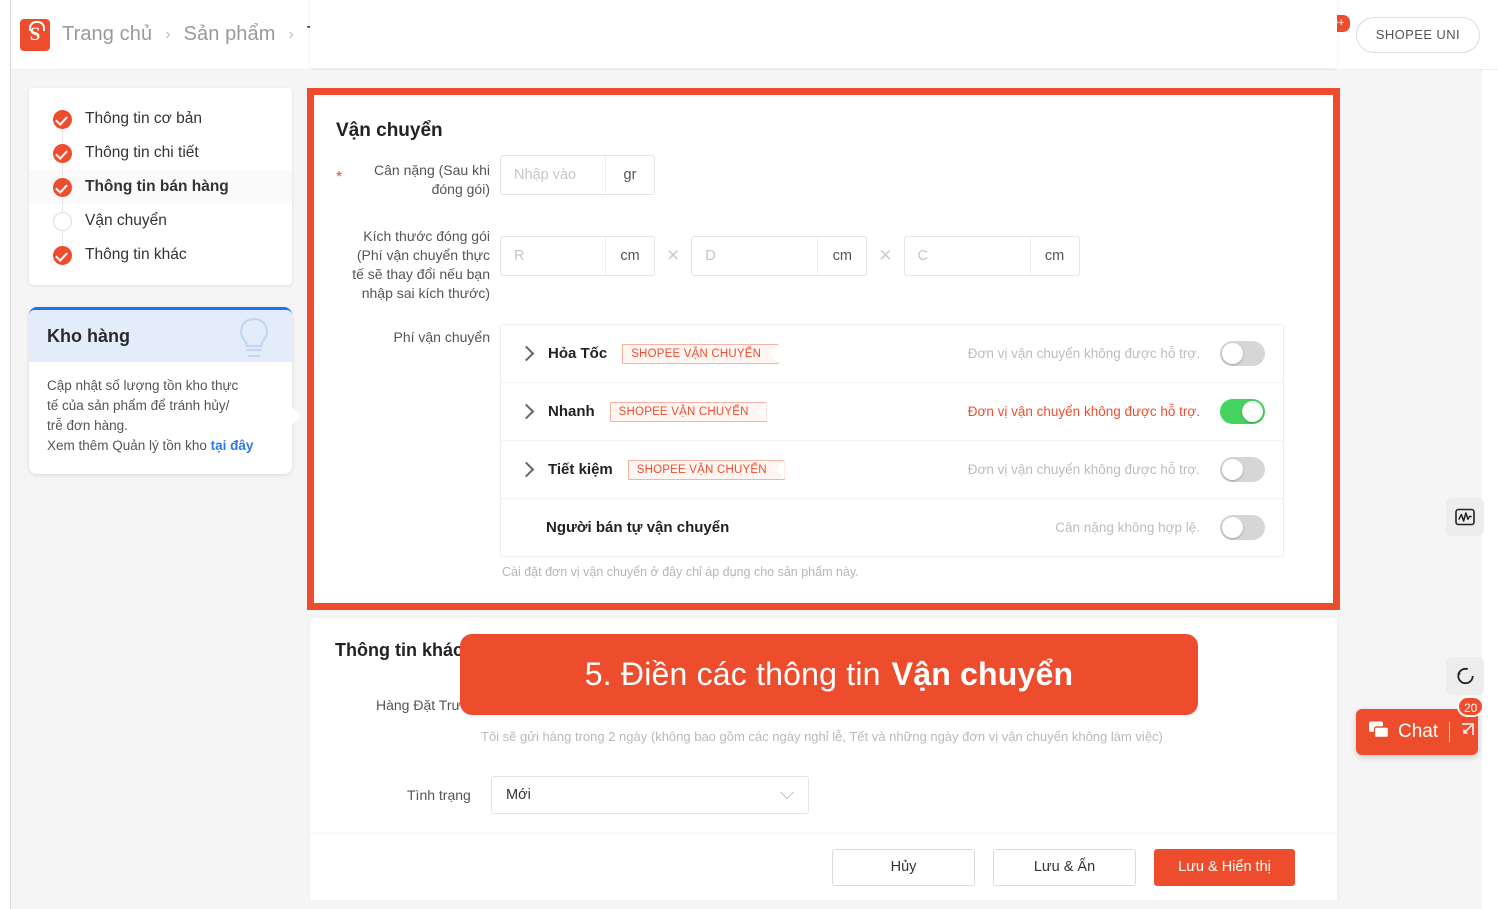 Image resolution: width=1498 pixels, height=909 pixels. I want to click on sidebar-item-shipping: Vận chuyển, so click(160, 221).